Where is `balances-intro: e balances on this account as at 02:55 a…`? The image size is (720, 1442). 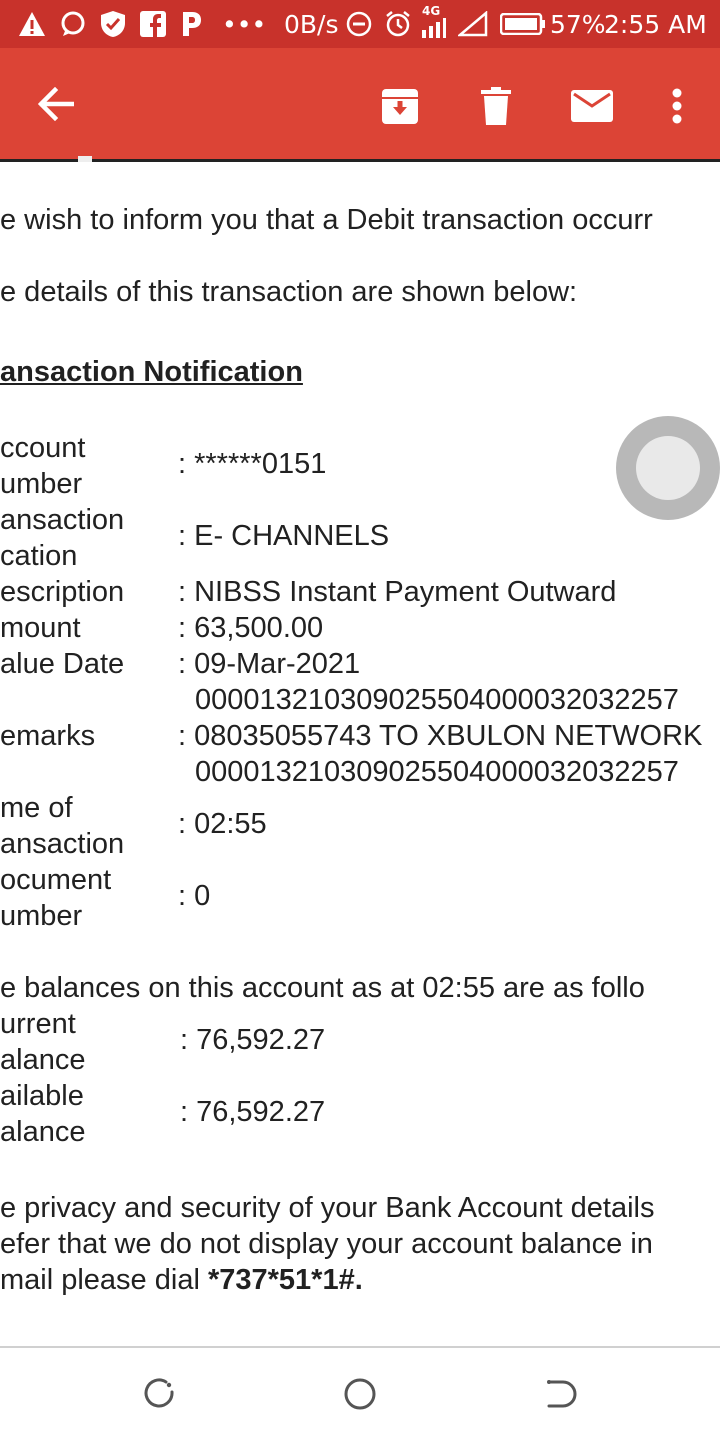 balances-intro: e balances on this account as at 02:55 a… is located at coordinates (322, 988).